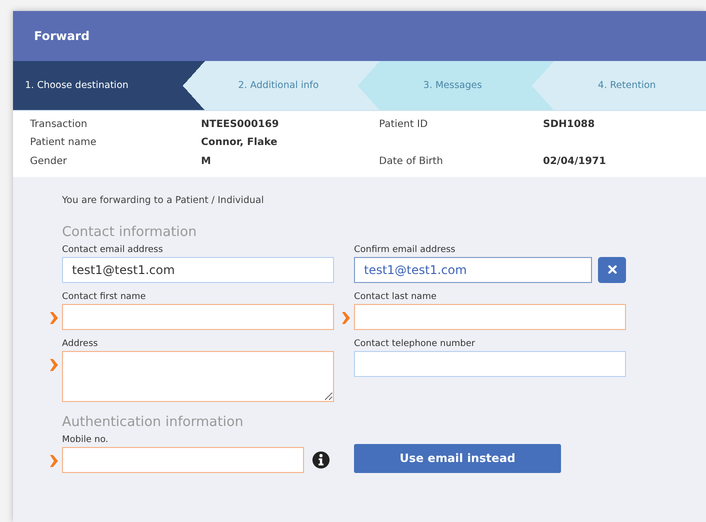  Describe the element at coordinates (130, 232) in the screenshot. I see `section-heading: Contact information` at that location.